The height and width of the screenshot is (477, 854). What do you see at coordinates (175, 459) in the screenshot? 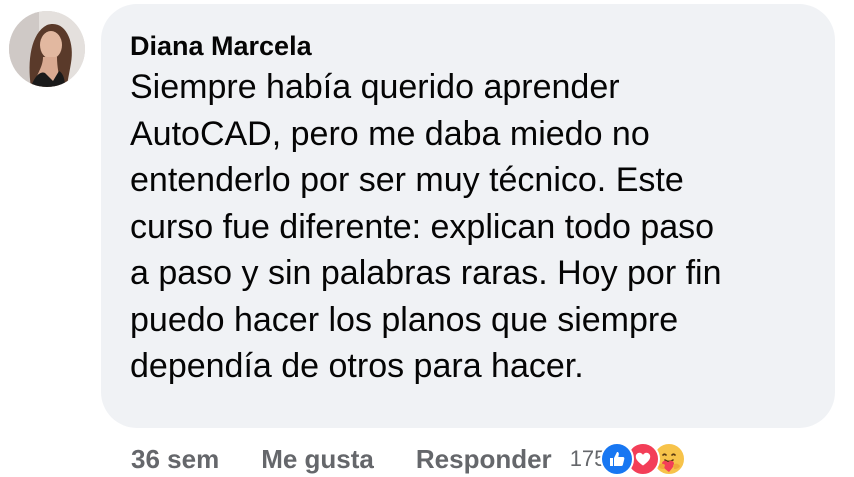
I see `comment-timestamp: 36 sem` at bounding box center [175, 459].